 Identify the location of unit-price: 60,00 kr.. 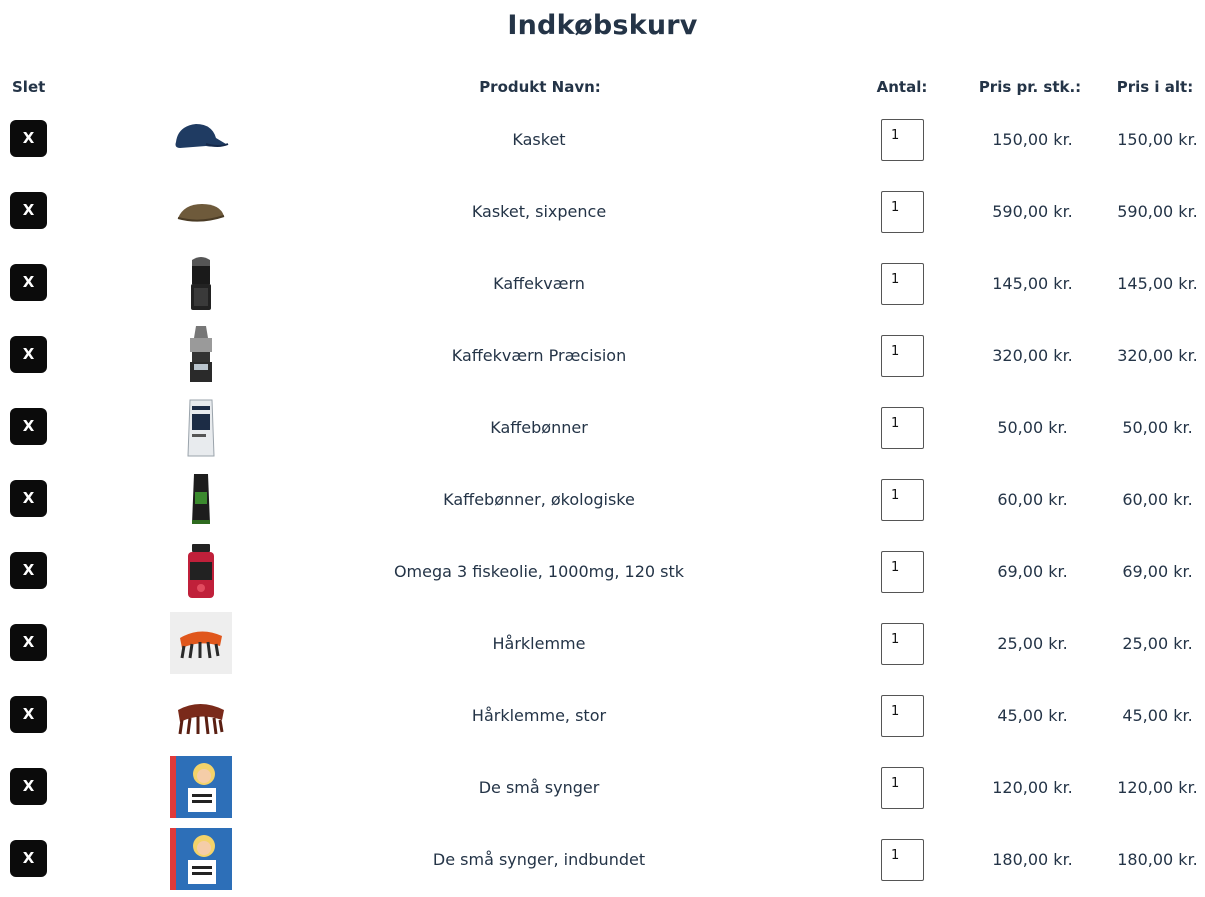
(1032, 499).